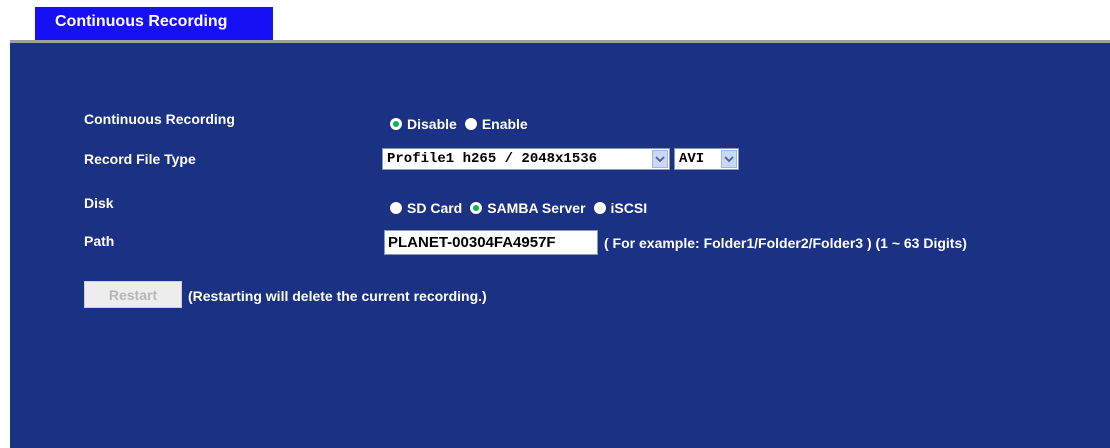 This screenshot has height=448, width=1110. I want to click on disk-options: SD Card SAMBA Server iSCSI, so click(509, 208).